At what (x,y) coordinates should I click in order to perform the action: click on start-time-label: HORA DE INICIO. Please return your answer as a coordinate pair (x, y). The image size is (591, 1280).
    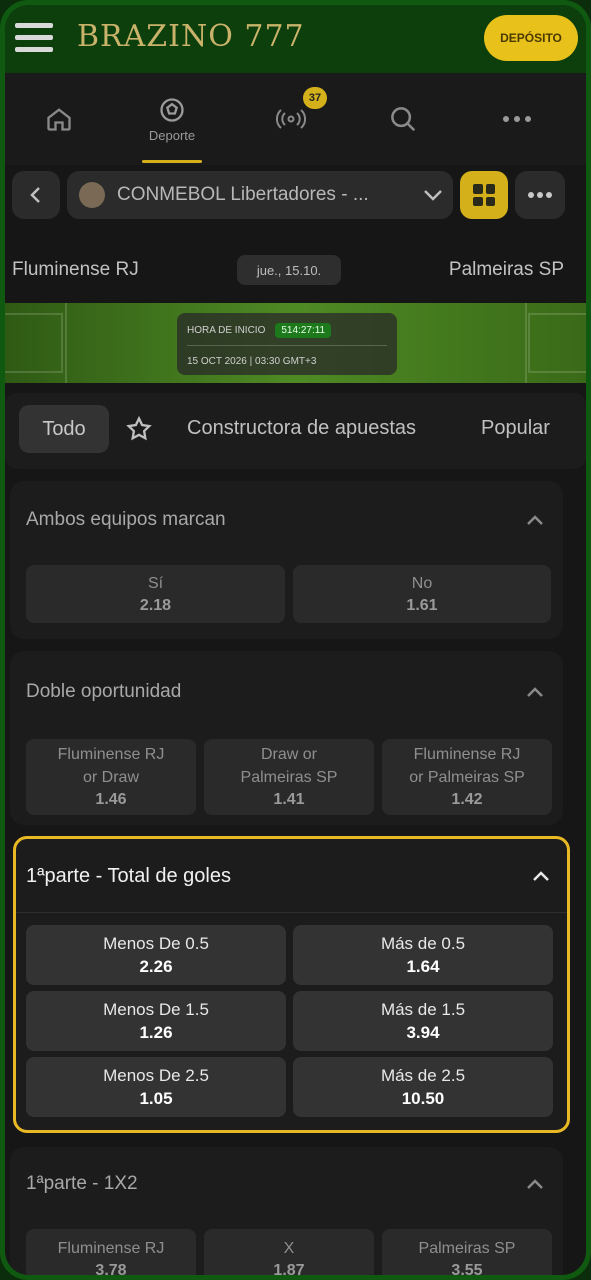
    Looking at the image, I should click on (226, 330).